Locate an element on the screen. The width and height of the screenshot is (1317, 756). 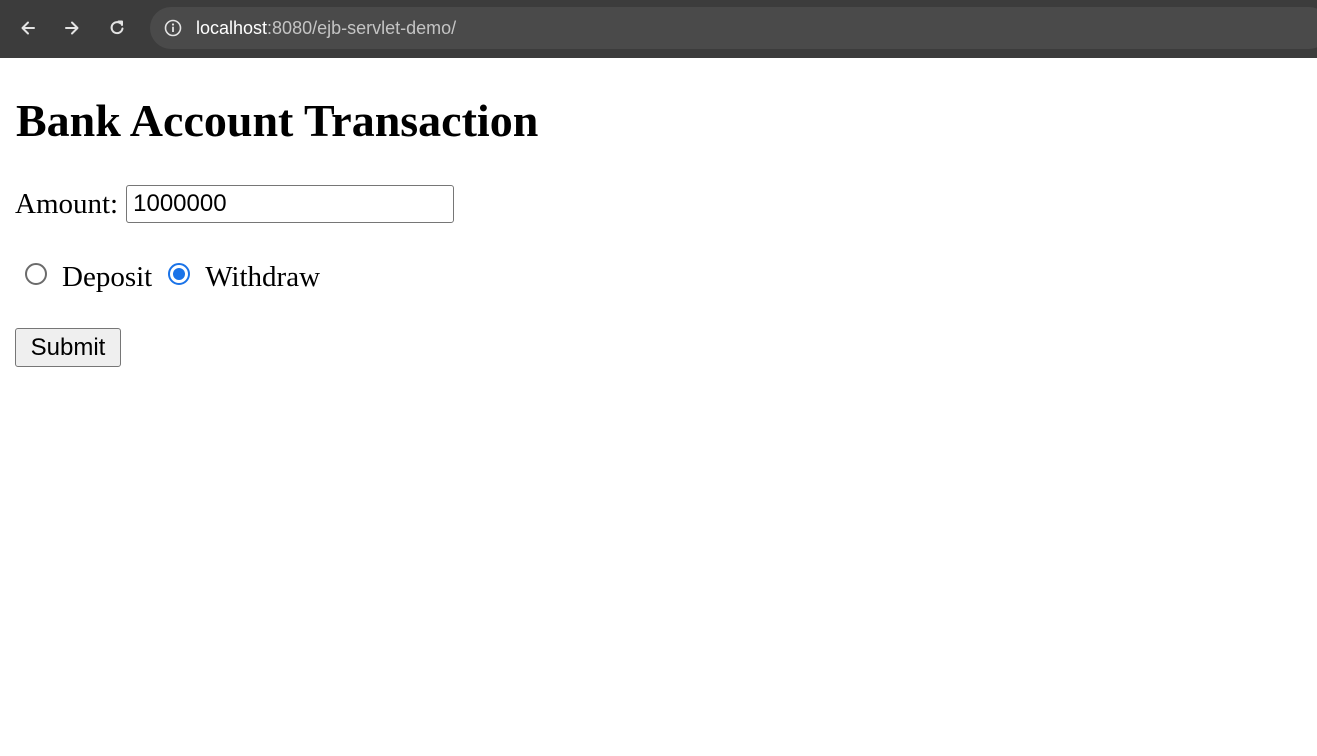
reload-button is located at coordinates (117, 28).